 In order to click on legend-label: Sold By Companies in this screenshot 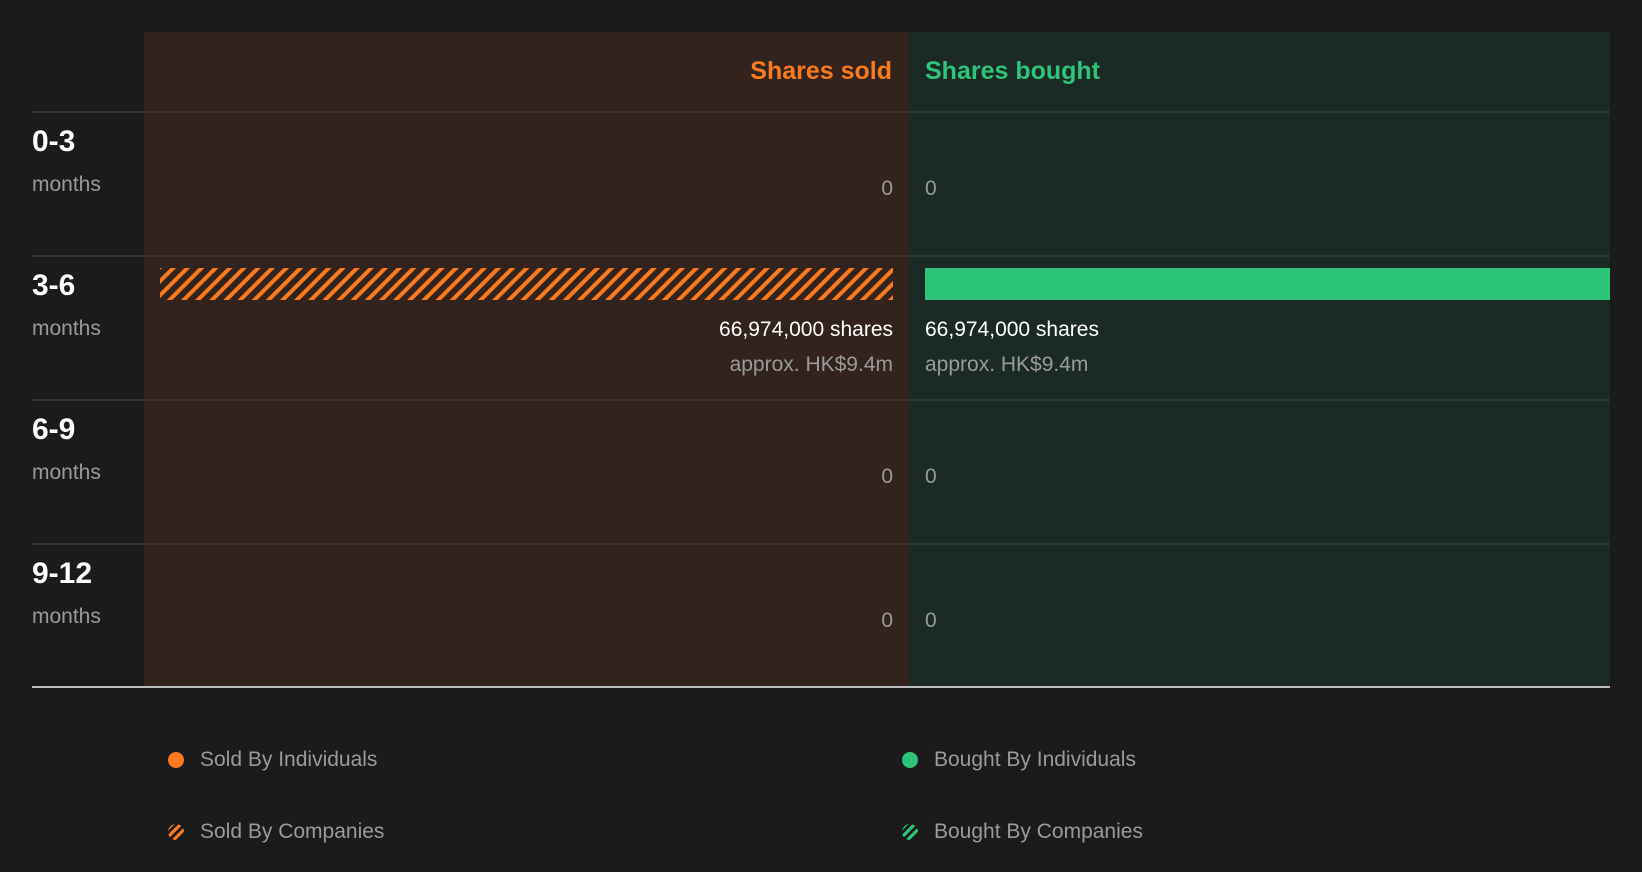, I will do `click(292, 831)`.